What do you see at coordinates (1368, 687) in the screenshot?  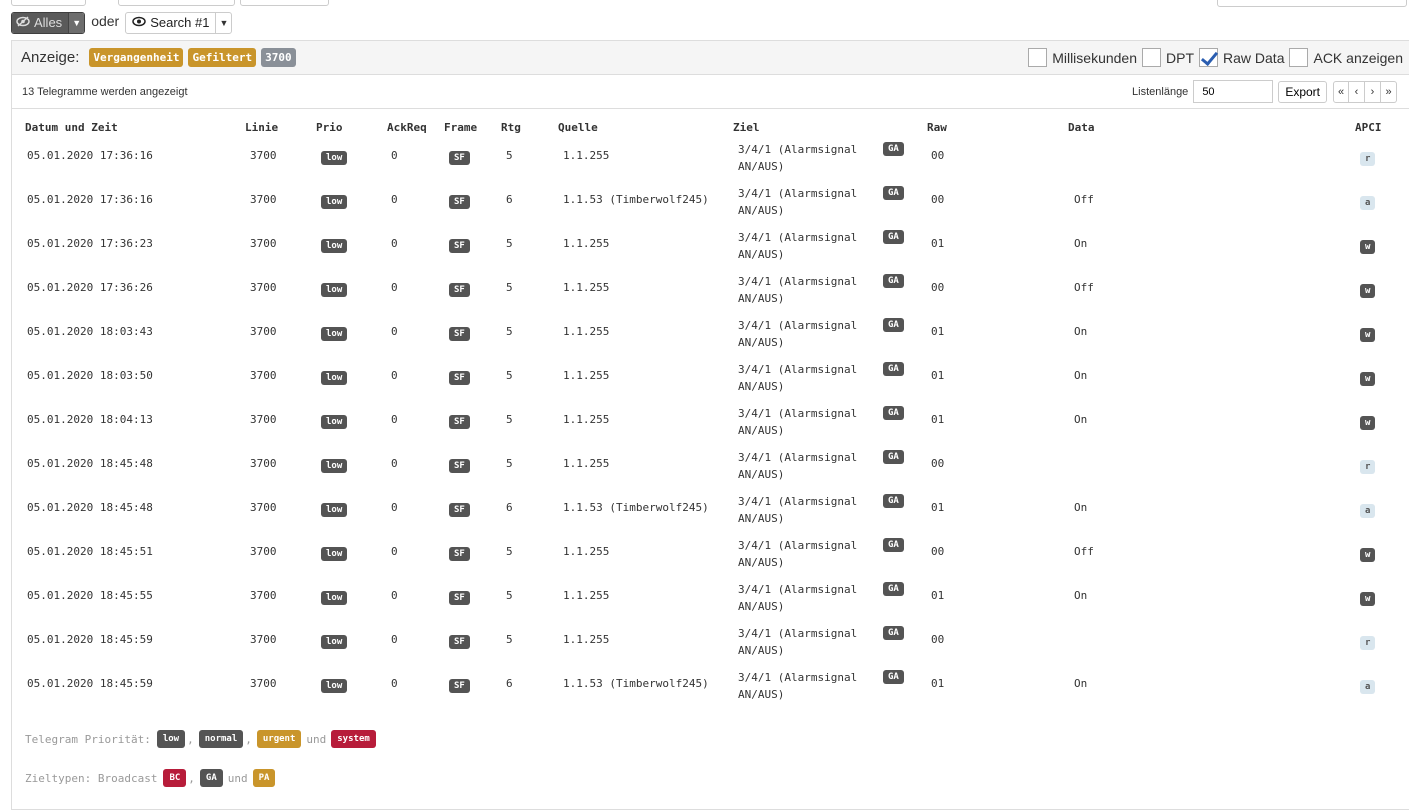 I see `apci-badge: a` at bounding box center [1368, 687].